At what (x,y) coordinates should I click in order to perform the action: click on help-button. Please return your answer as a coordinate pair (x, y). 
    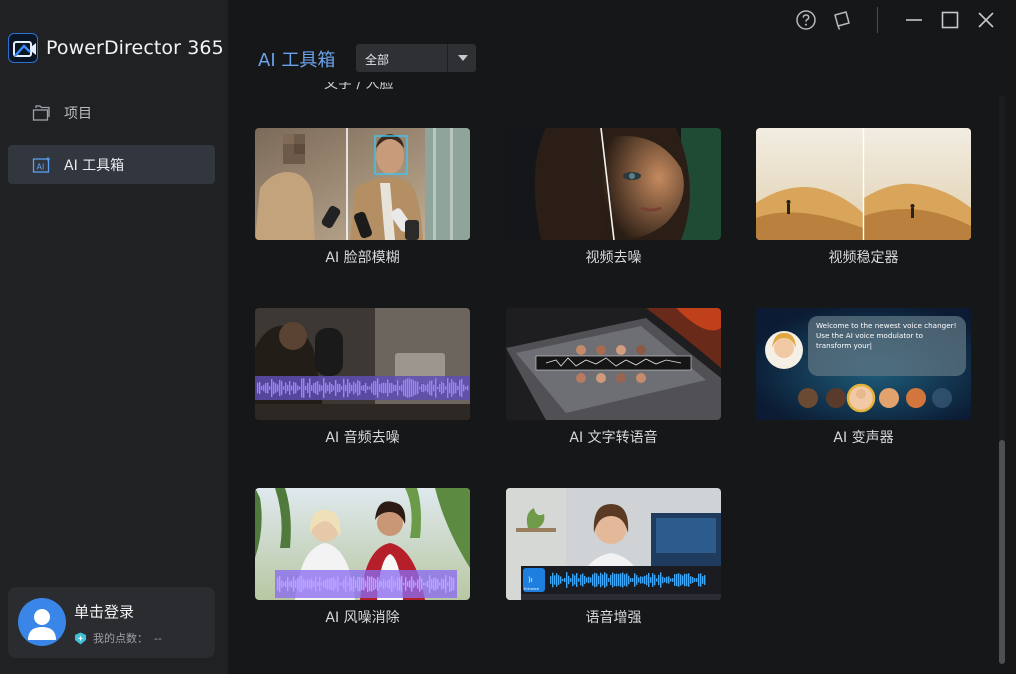
    Looking at the image, I should click on (806, 20).